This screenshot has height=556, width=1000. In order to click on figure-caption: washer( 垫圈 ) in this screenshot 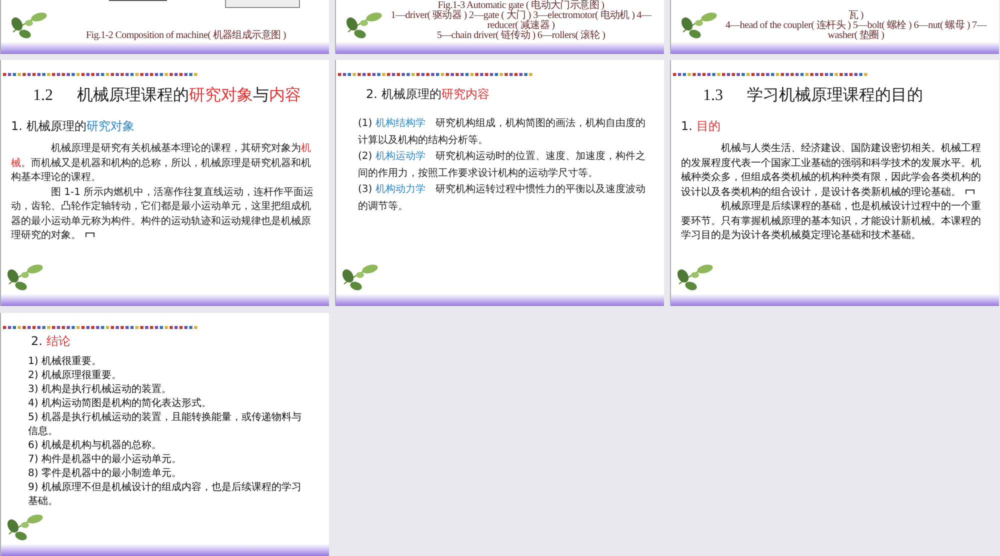, I will do `click(856, 36)`.